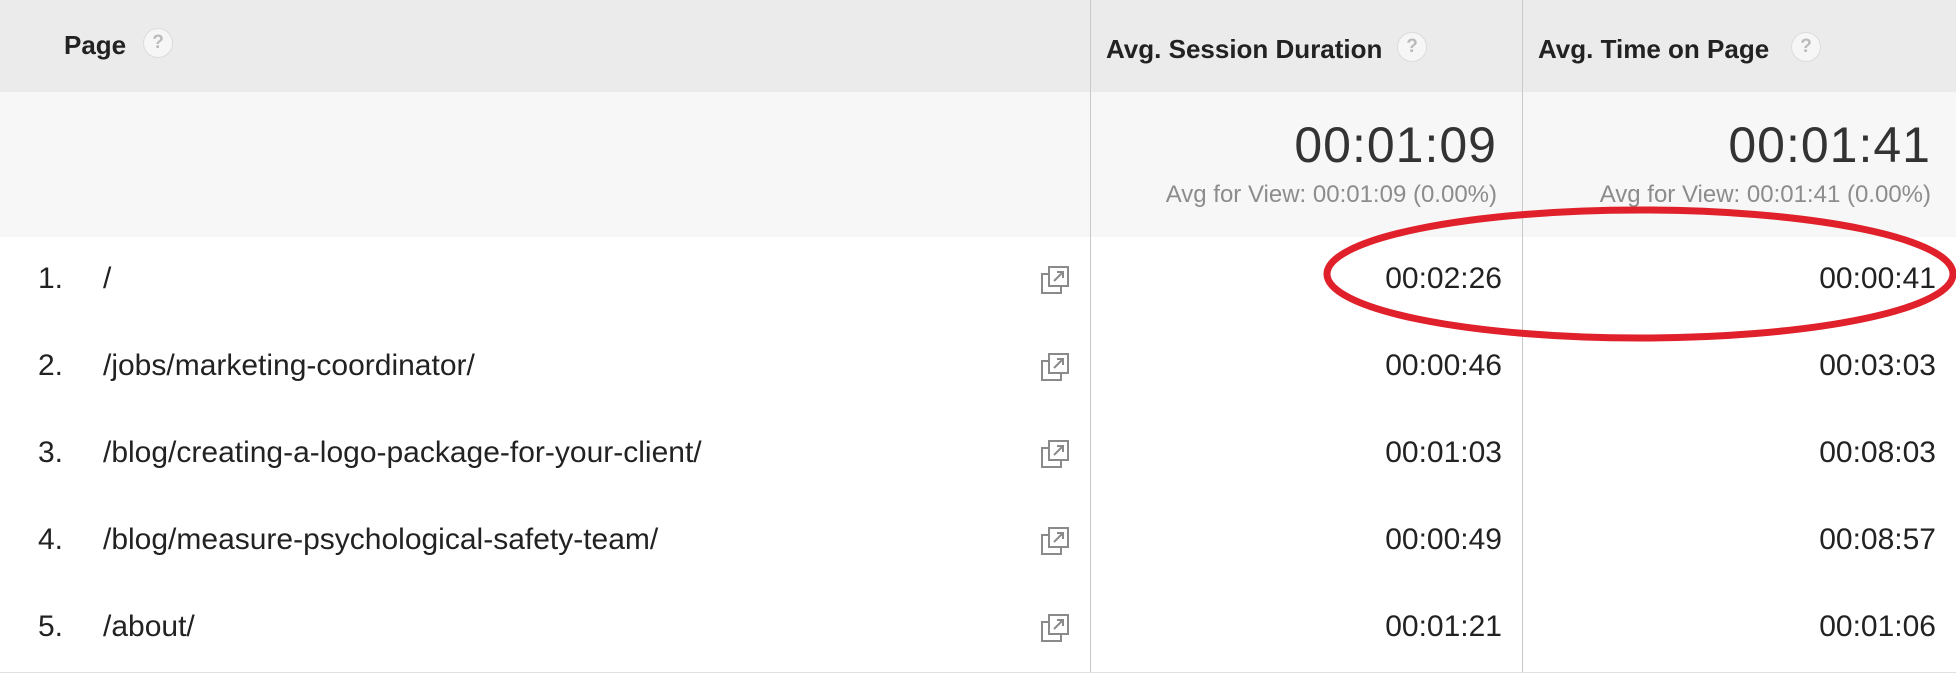 The image size is (1956, 673). I want to click on page-cell: 1. /, so click(545, 280).